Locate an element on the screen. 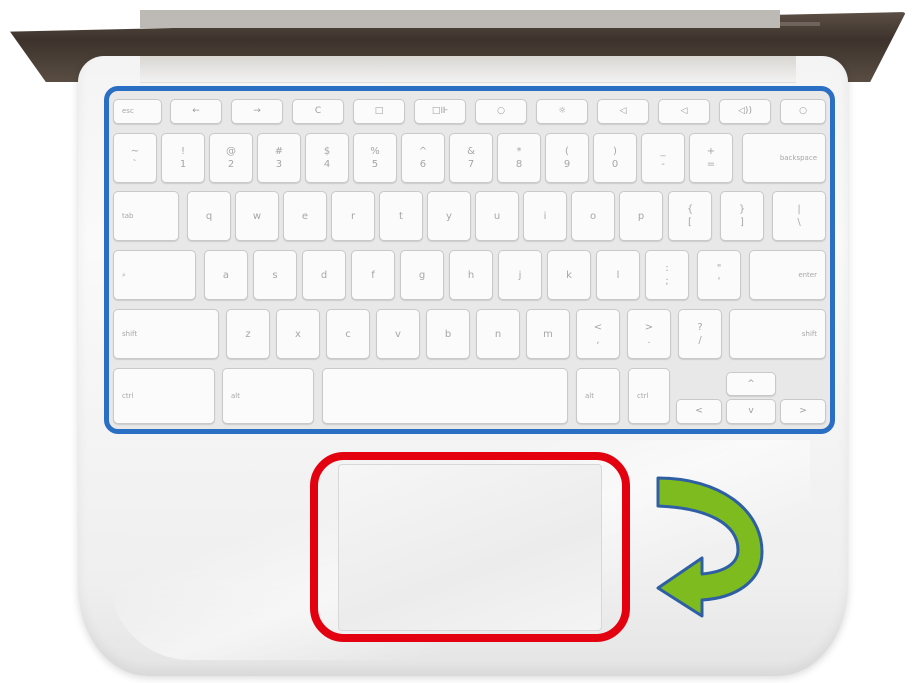 The width and height of the screenshot is (918, 683). key-number-bottom: - is located at coordinates (663, 164).